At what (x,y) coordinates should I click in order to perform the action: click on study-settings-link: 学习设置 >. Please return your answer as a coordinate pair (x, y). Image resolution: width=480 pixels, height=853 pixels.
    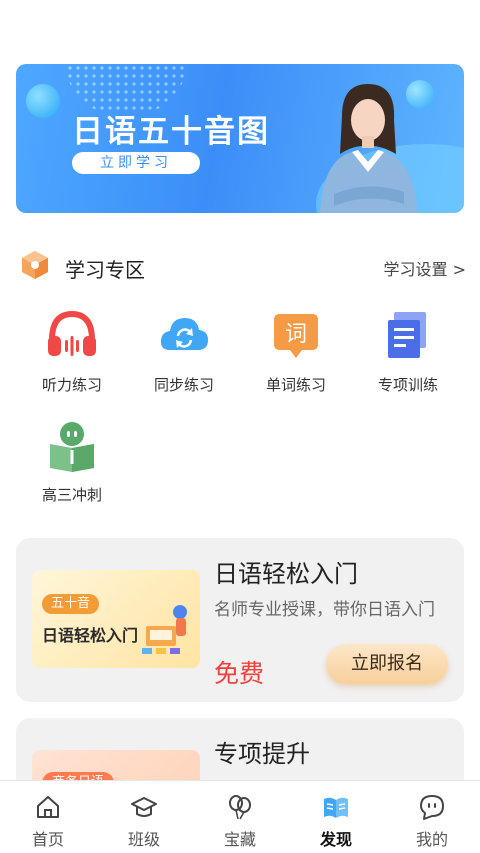
    Looking at the image, I should click on (425, 268).